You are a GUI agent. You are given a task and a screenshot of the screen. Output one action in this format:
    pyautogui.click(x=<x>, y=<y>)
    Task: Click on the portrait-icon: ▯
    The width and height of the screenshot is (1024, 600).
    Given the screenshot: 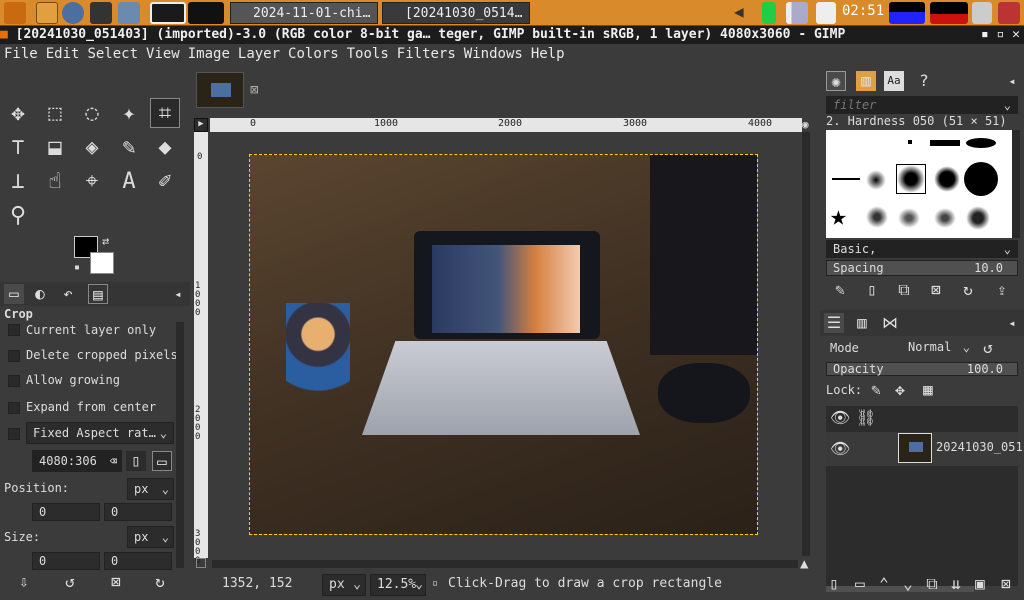 What is the action you would take?
    pyautogui.click(x=136, y=461)
    